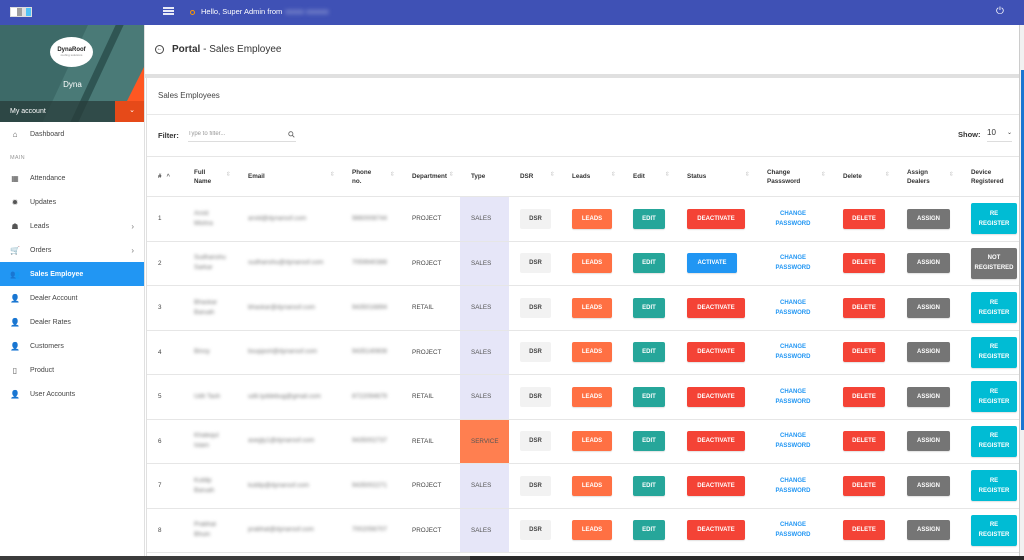  What do you see at coordinates (72, 322) in the screenshot?
I see `sidebar-item-dealer-rates: 👤 Dealer Rates` at bounding box center [72, 322].